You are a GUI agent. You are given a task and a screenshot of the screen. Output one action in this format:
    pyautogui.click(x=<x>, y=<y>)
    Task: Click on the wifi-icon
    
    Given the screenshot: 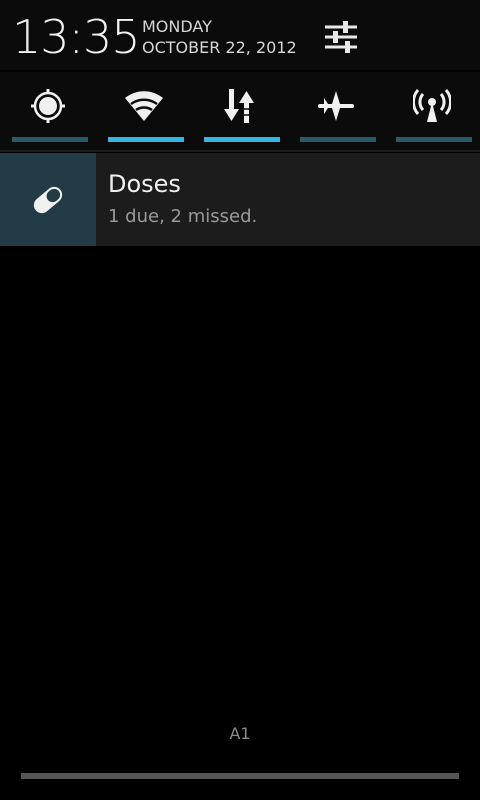 What is the action you would take?
    pyautogui.click(x=144, y=106)
    